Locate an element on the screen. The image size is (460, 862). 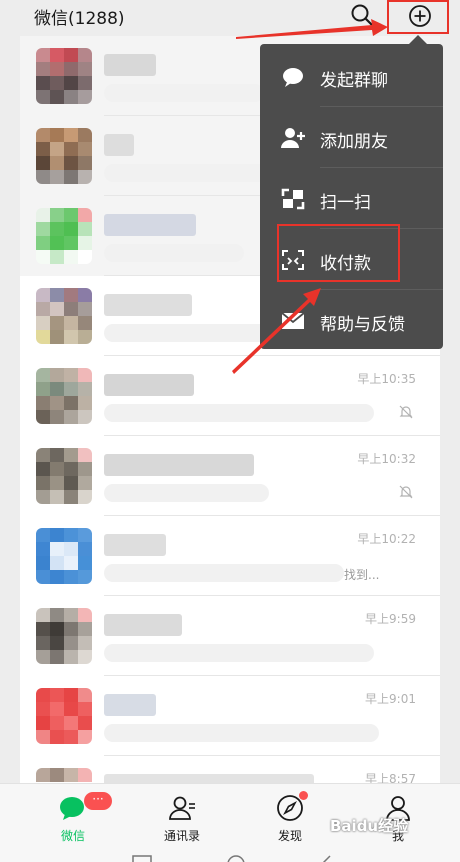
chat-row: 早上10:32 is located at coordinates (230, 476).